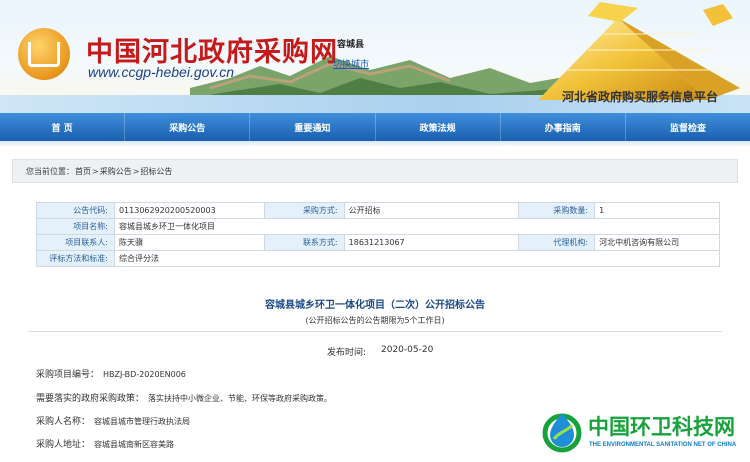  Describe the element at coordinates (313, 127) in the screenshot. I see `nav-important-notices: 重要通知` at that location.